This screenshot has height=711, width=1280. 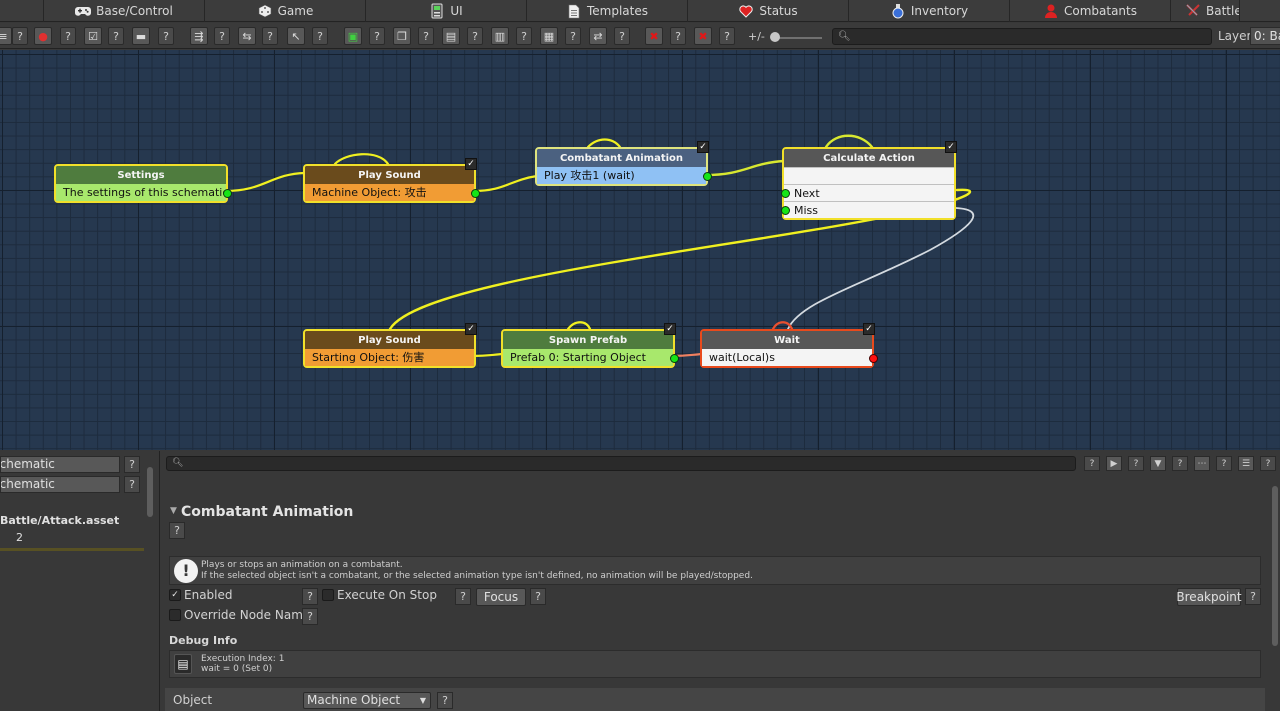 I want to click on object-select-value: Machine Object, so click(x=354, y=700).